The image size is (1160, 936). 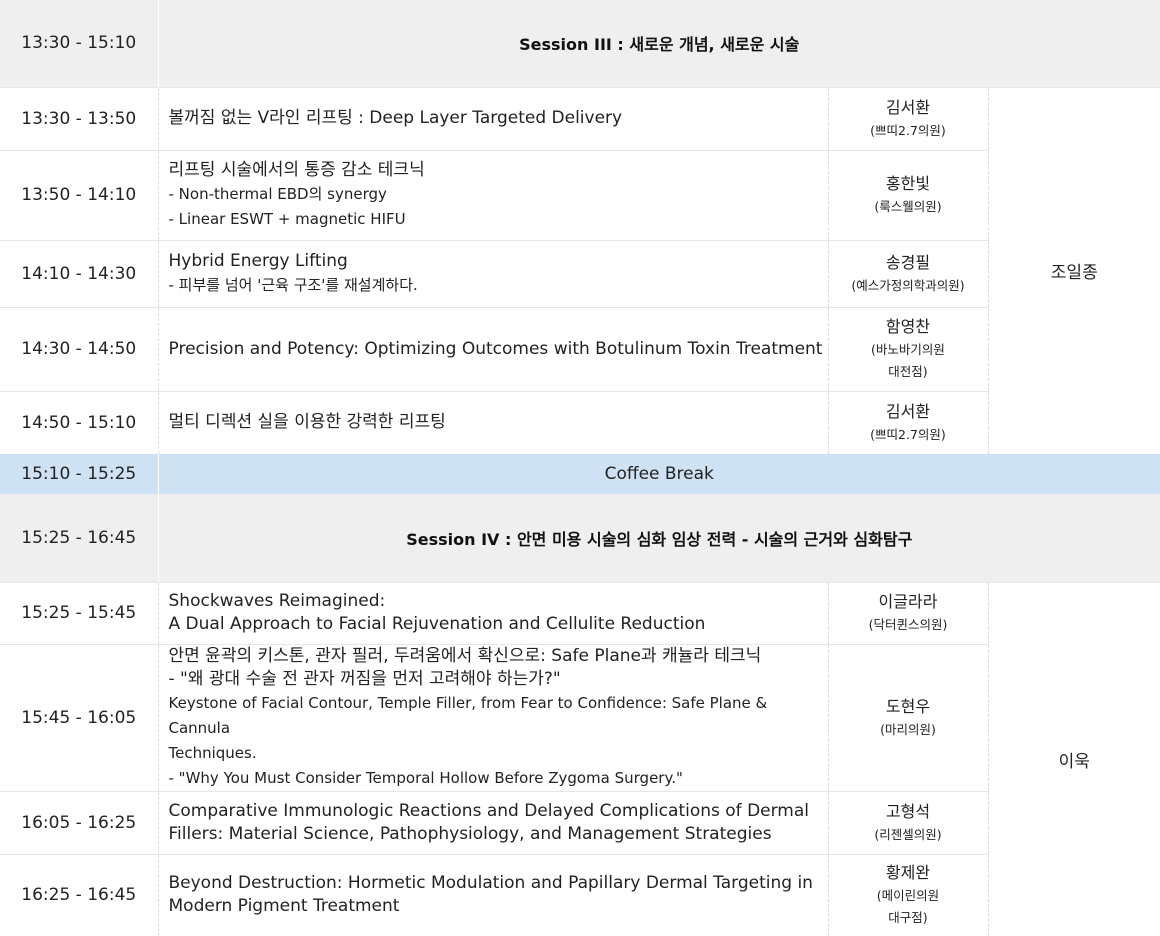 What do you see at coordinates (79, 895) in the screenshot?
I see `talk-time: 16:25 - 16:45` at bounding box center [79, 895].